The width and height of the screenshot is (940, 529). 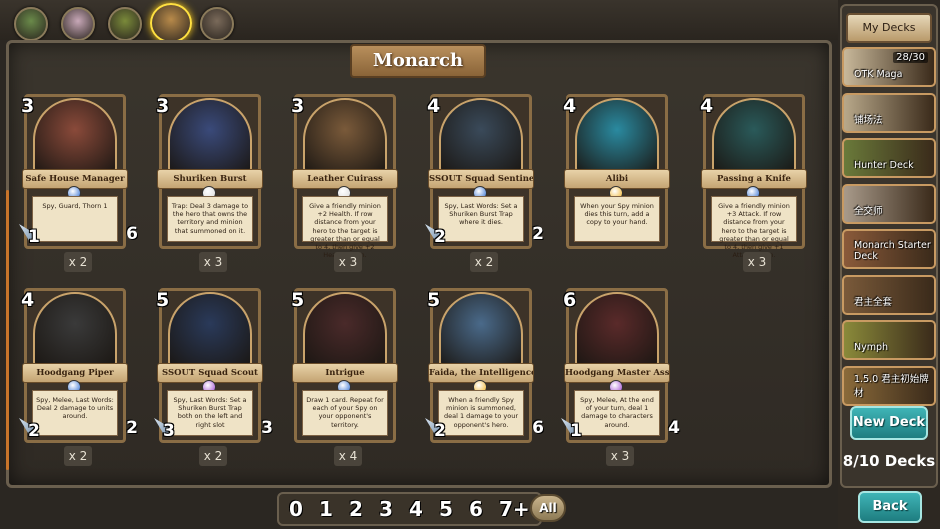 I want to click on card-health: 4, so click(x=674, y=428).